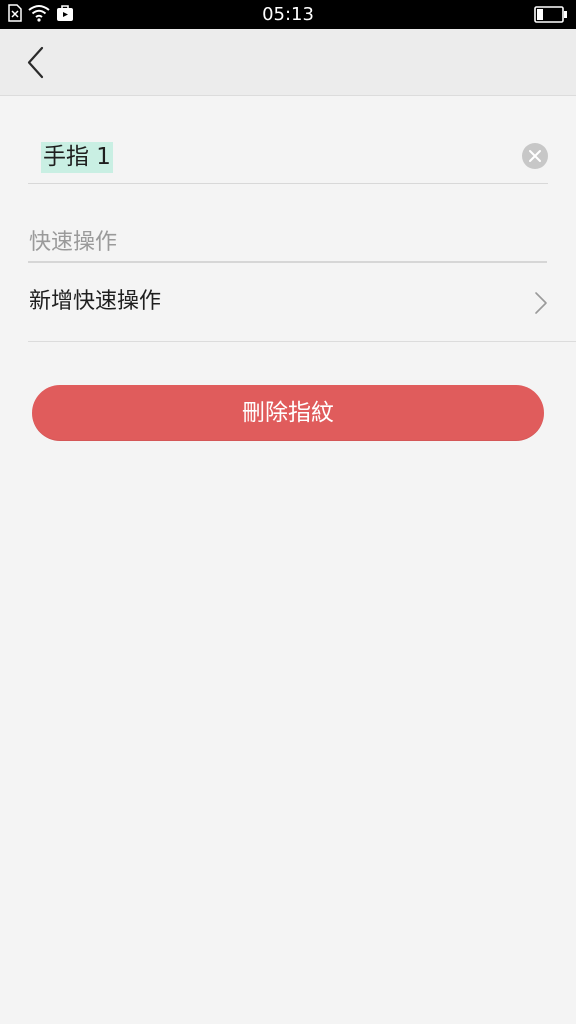 The width and height of the screenshot is (576, 1024). Describe the element at coordinates (541, 303) in the screenshot. I see `chevron-right-icon` at that location.